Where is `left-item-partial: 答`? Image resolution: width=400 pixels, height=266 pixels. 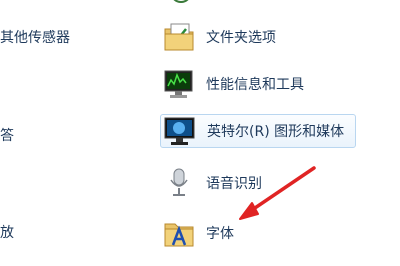
left-item-partial: 答 is located at coordinates (7, 135).